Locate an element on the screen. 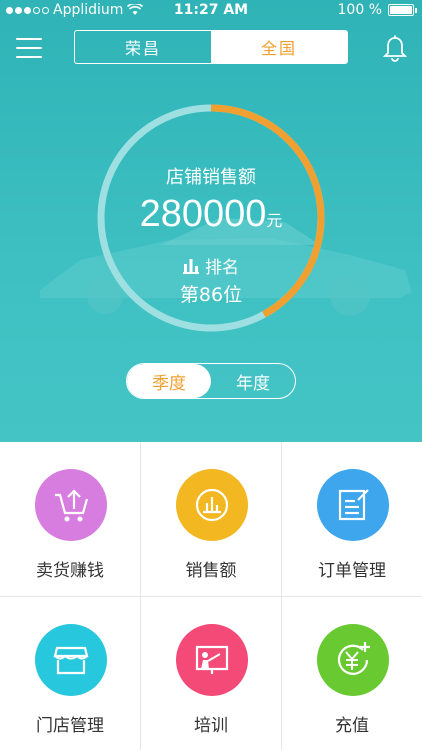 This screenshot has height=750, width=422. grid-item-sell-goods: 卖货赚钱 is located at coordinates (70, 519).